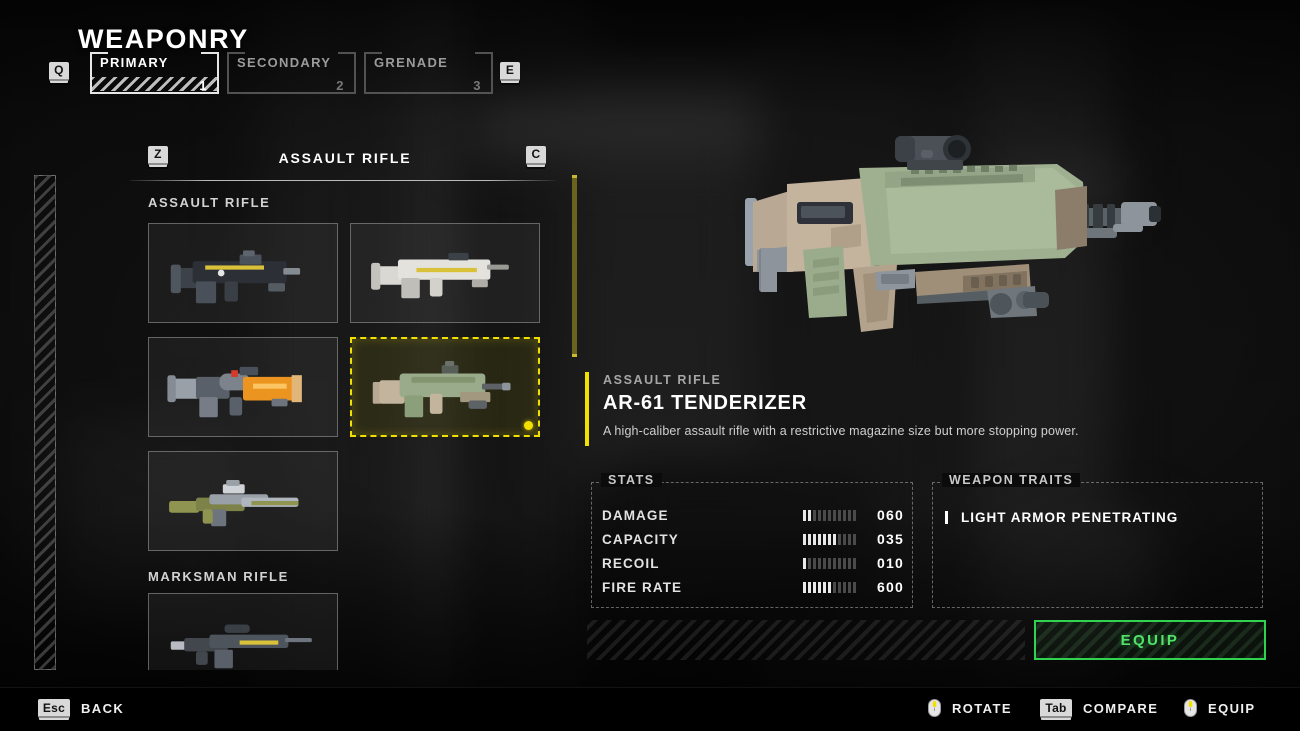 The height and width of the screenshot is (731, 1300). I want to click on tab-primary-label: PRIMARY, so click(134, 62).